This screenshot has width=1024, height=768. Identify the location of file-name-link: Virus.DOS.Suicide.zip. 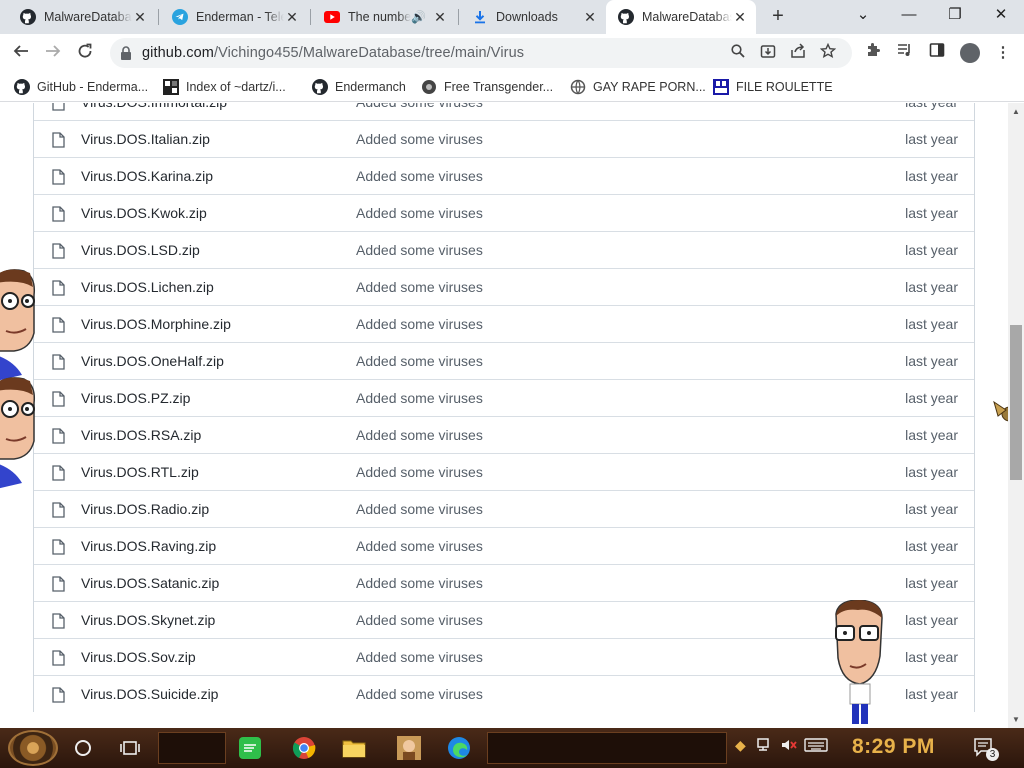
(149, 694).